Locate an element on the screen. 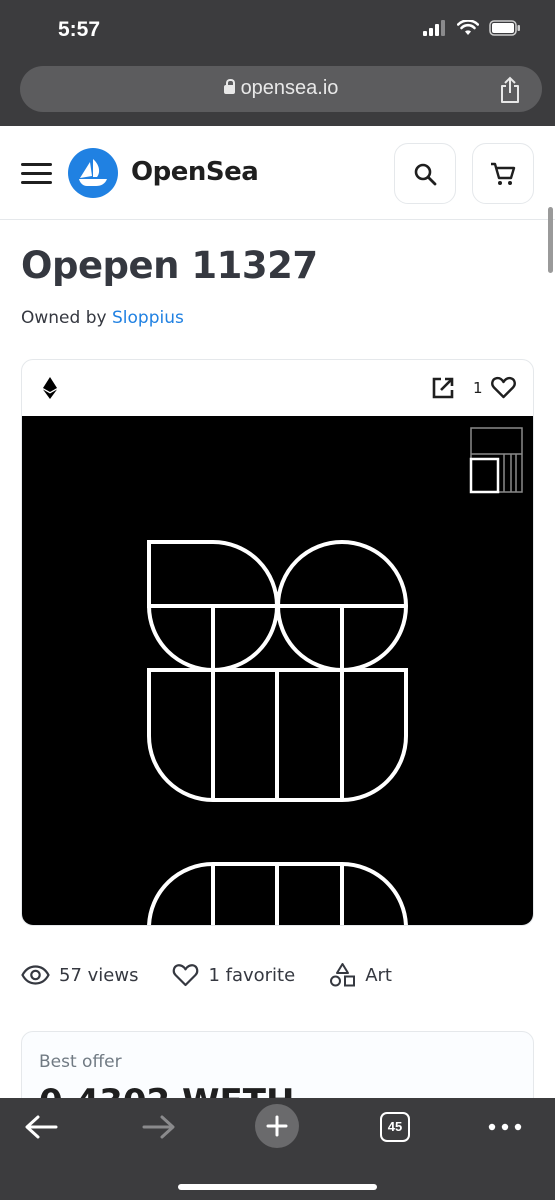 This screenshot has height=1200, width=555. status-time: 5:57 is located at coordinates (79, 29).